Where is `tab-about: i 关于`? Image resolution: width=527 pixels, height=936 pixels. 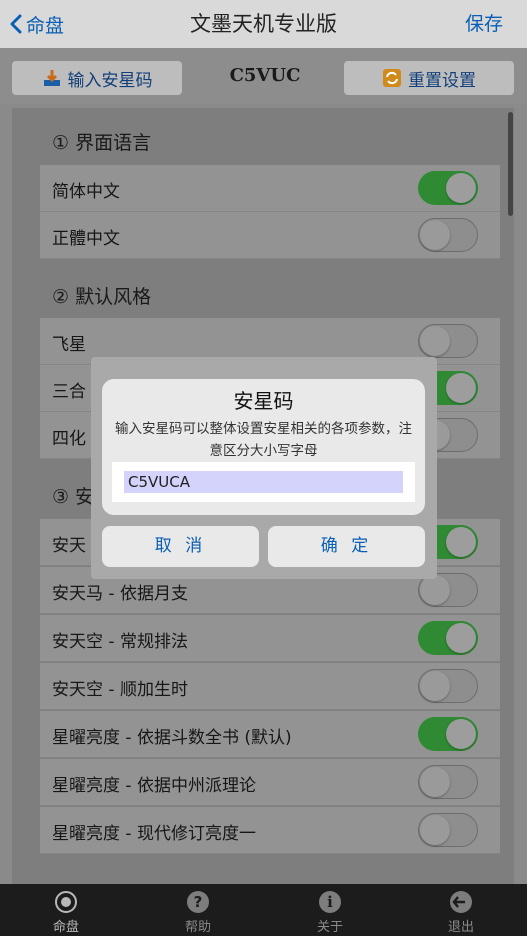
tab-about: i 关于 is located at coordinates (330, 912).